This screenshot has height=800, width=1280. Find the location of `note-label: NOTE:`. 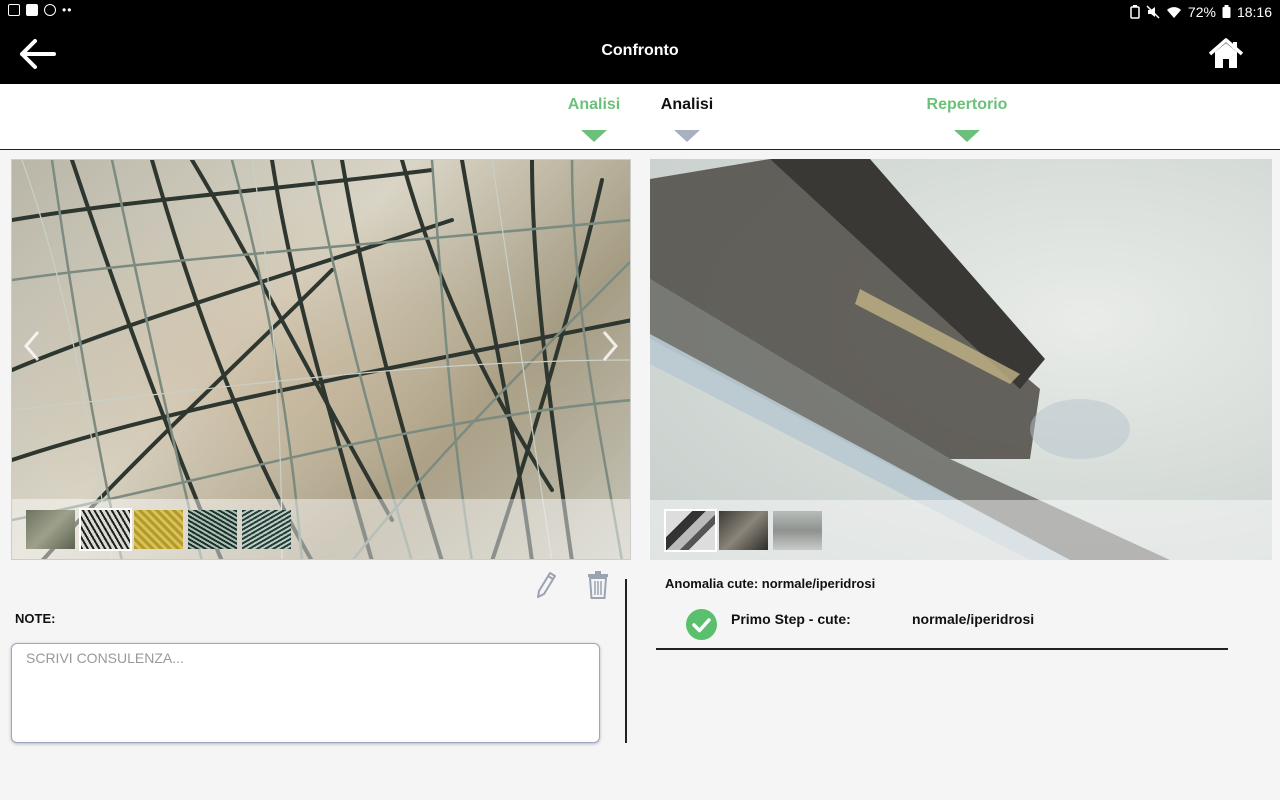

note-label: NOTE: is located at coordinates (35, 618).